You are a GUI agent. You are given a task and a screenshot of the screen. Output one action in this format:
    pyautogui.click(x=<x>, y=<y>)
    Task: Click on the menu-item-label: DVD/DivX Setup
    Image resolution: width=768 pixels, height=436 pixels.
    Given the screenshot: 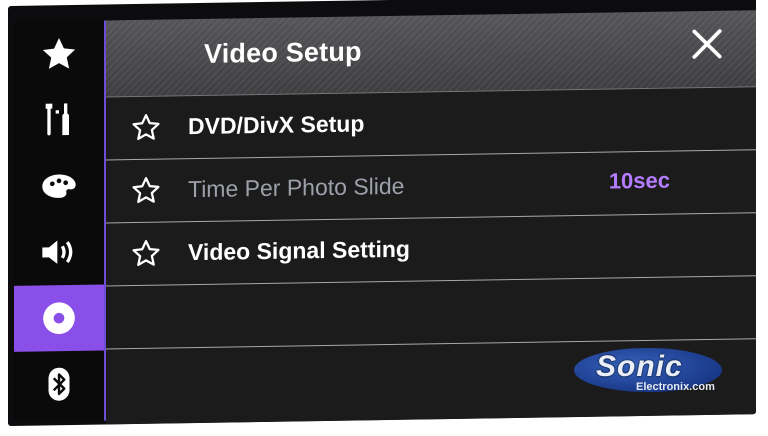 What is the action you would take?
    pyautogui.click(x=276, y=125)
    